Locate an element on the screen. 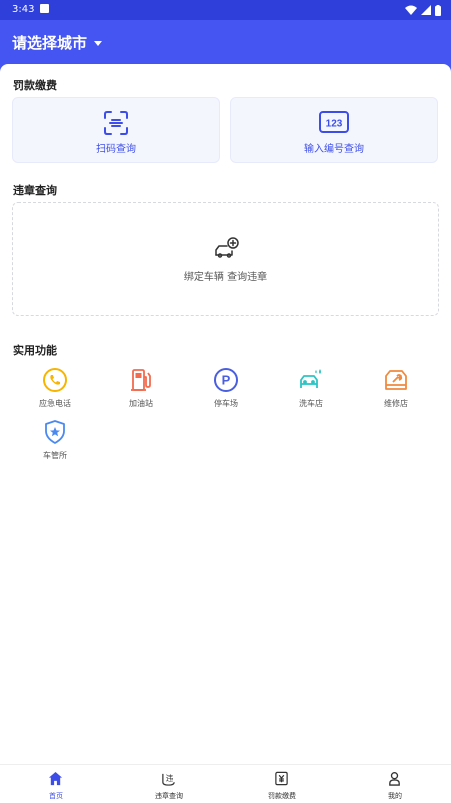 Image resolution: width=451 pixels, height=803 pixels. emergency-phone-button: 应急电话 is located at coordinates (55, 390).